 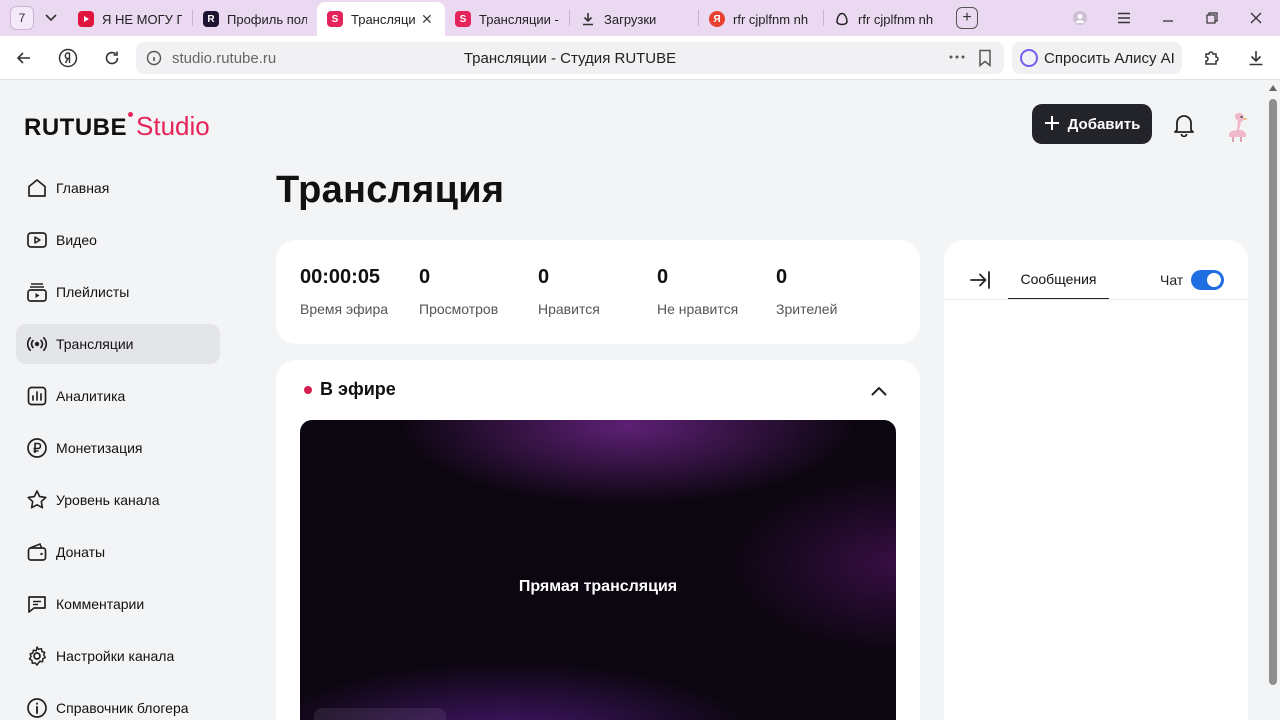 I want to click on sidebar-item-label: Аналитика, so click(x=91, y=396).